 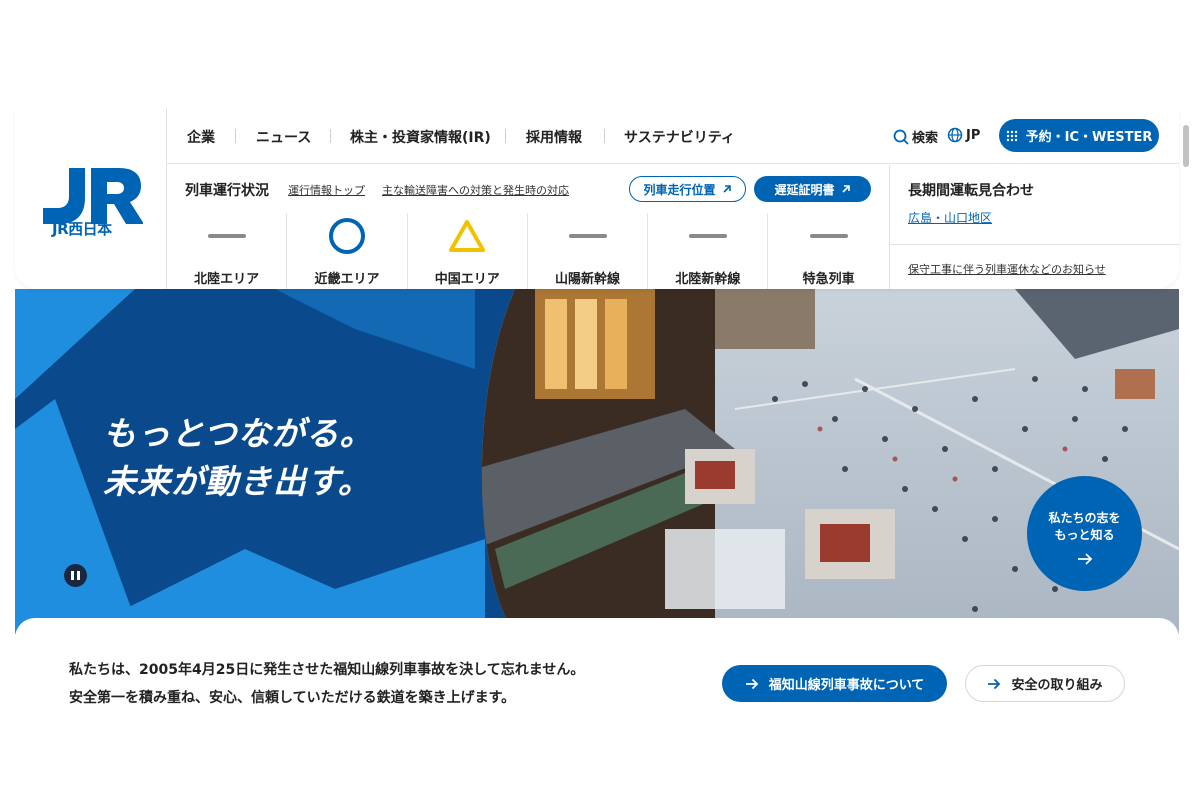 What do you see at coordinates (846, 685) in the screenshot?
I see `fukuchiyama-accident-label: 福知山線列車事故について` at bounding box center [846, 685].